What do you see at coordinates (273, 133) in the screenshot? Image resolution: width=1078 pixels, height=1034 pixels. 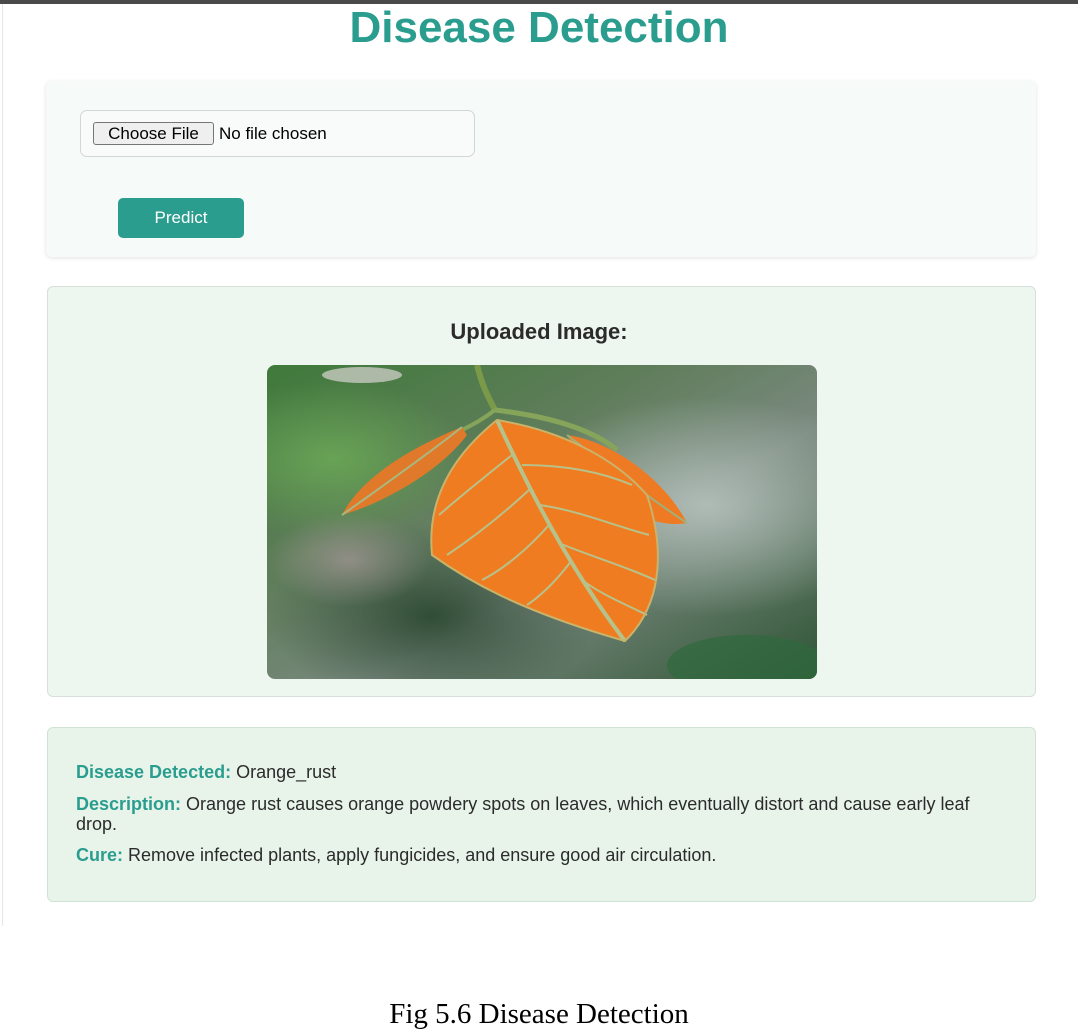 I see `file-status-text: No file chosen` at bounding box center [273, 133].